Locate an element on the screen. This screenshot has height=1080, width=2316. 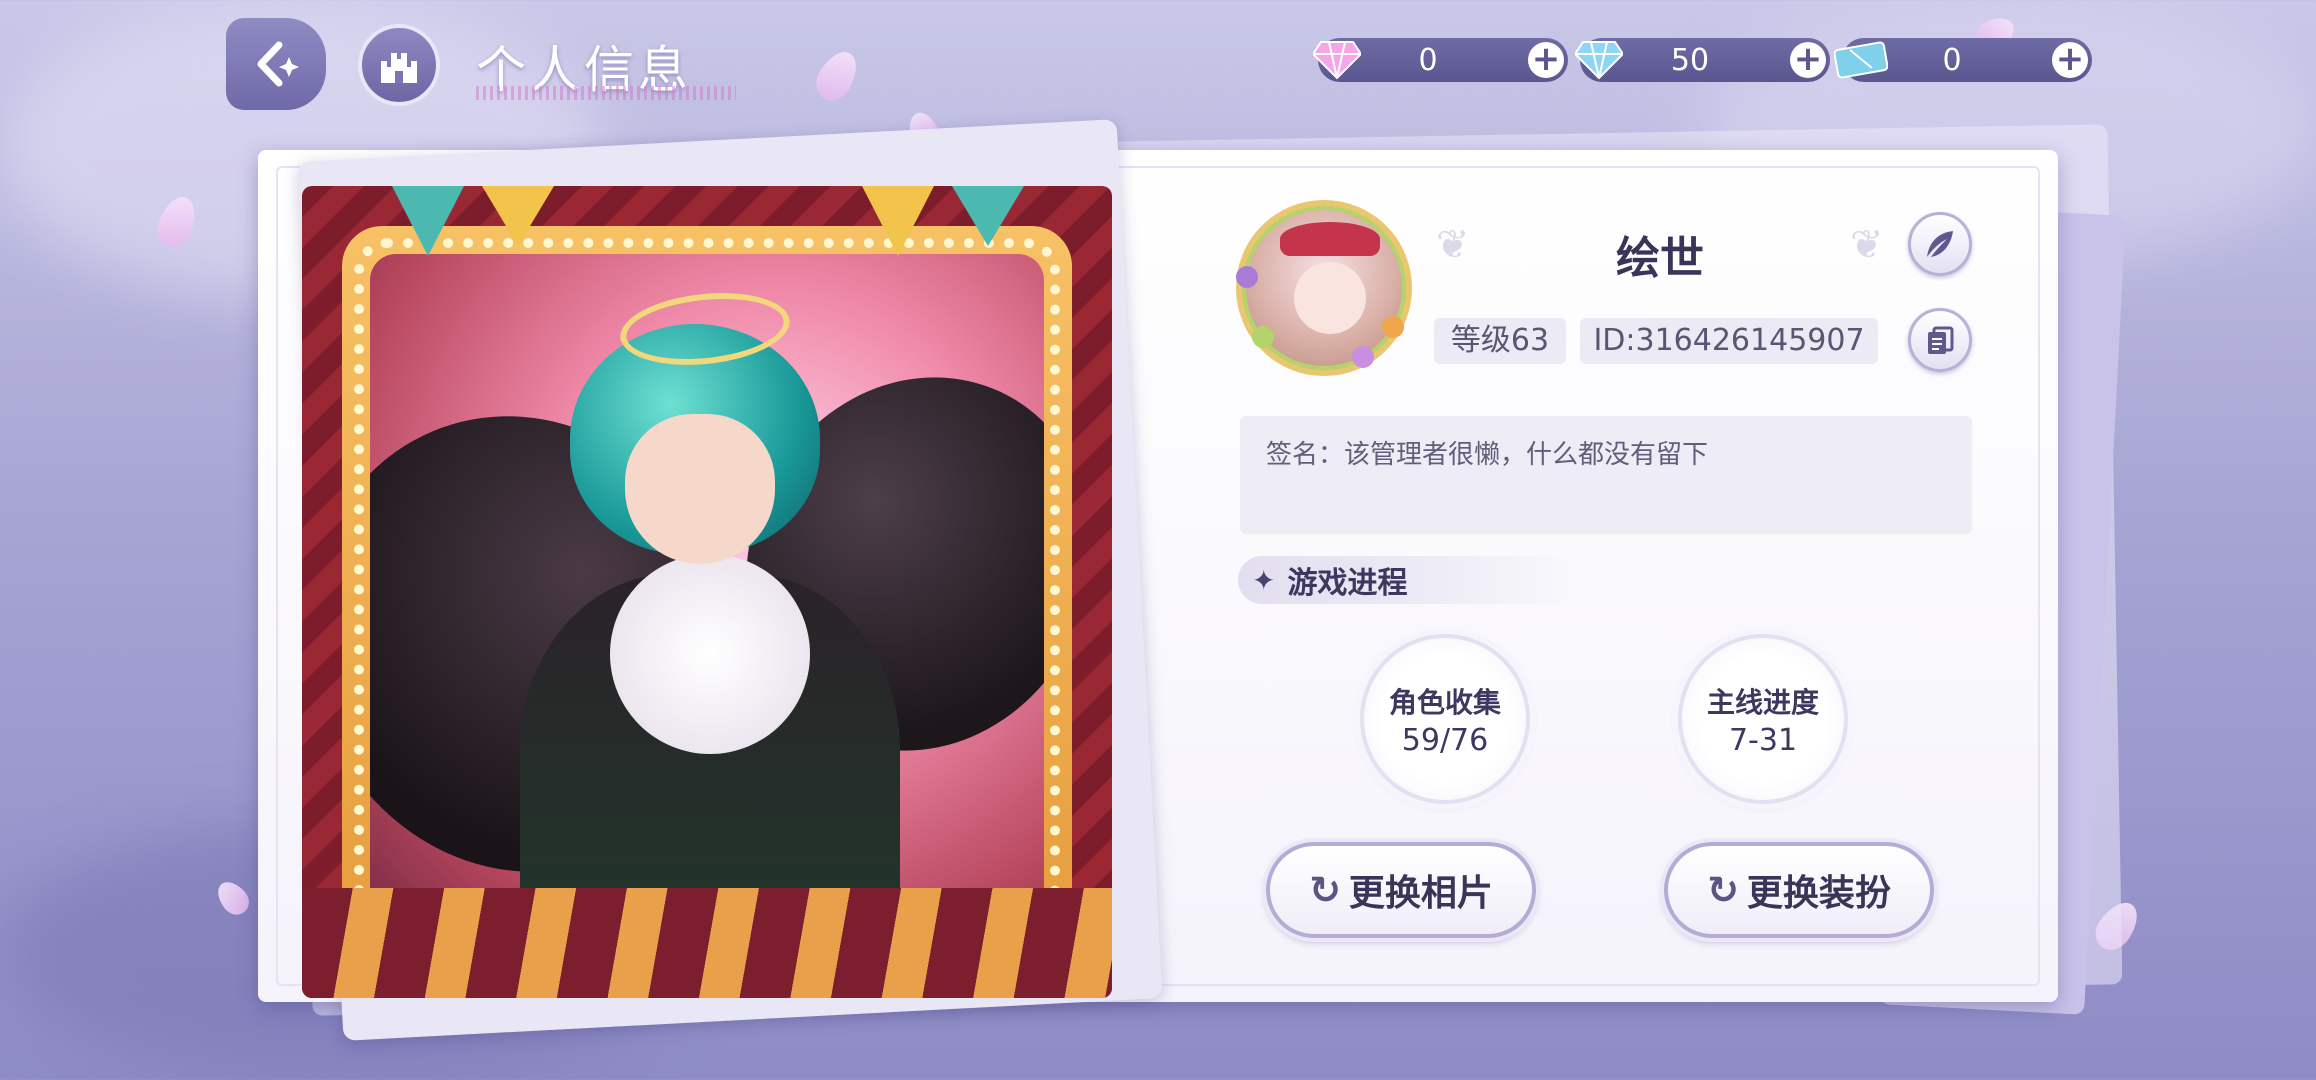
back-button is located at coordinates (276, 64).